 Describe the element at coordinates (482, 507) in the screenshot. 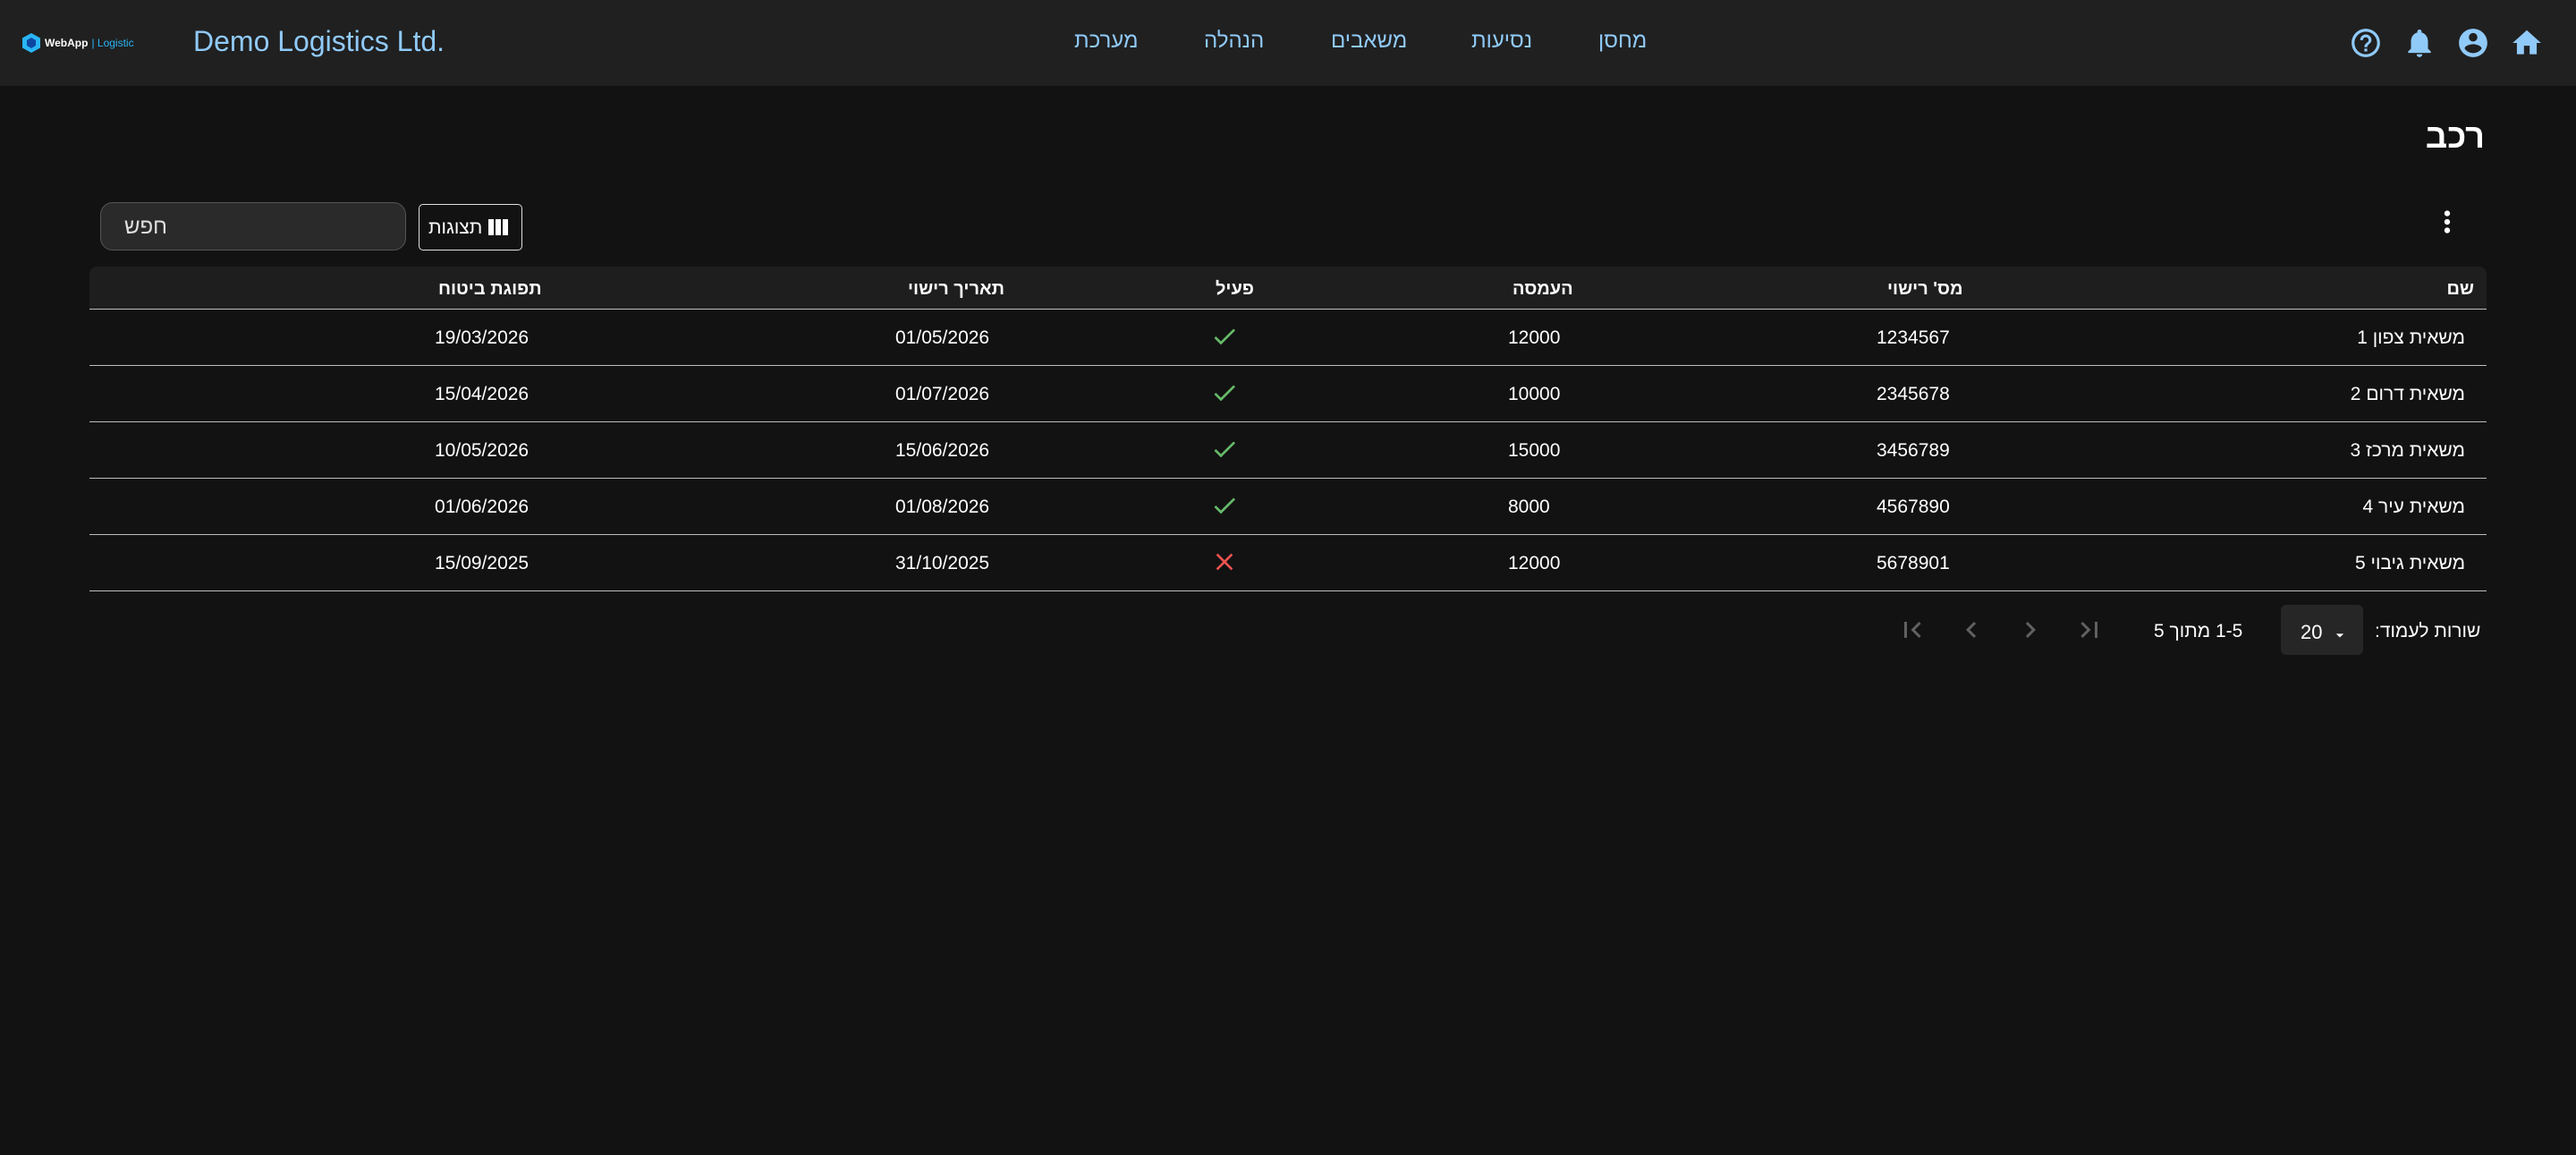

I see `cell-insurance-expiry: 01/06/2026` at that location.